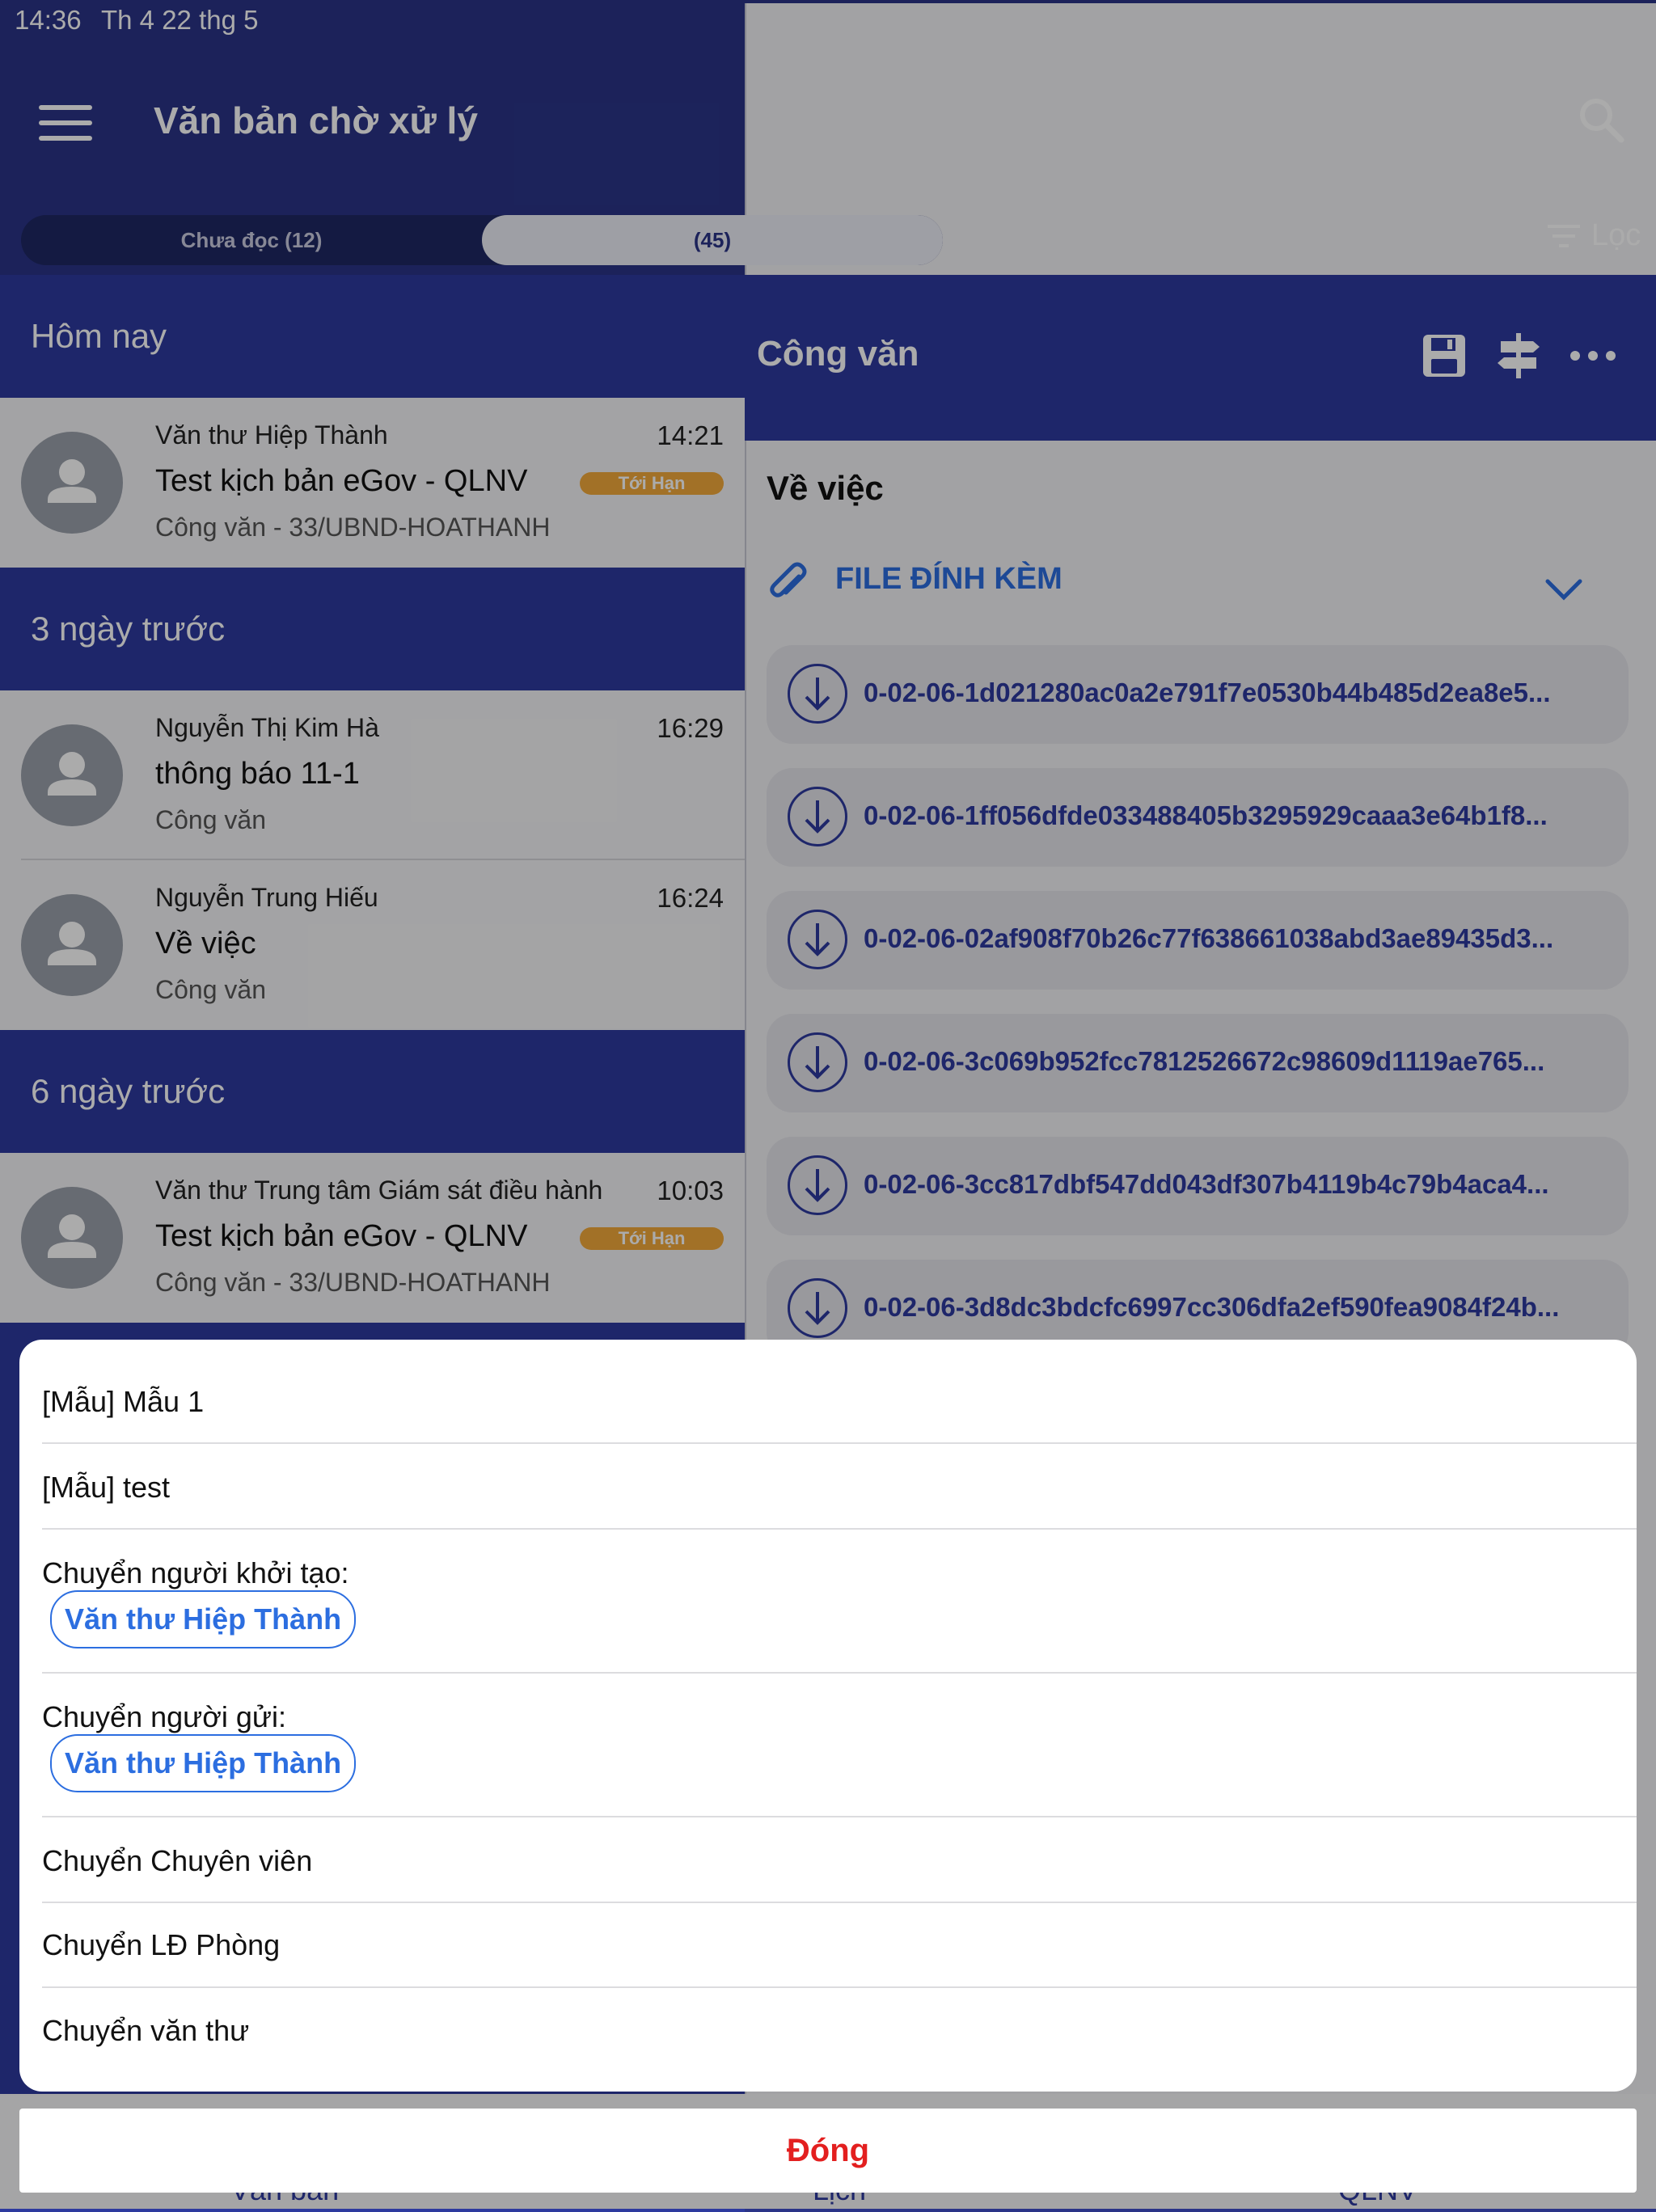 This screenshot has width=1656, height=2212. Describe the element at coordinates (839, 1717) in the screenshot. I see `option-send-sender-label: Chuyển người gửi:` at that location.